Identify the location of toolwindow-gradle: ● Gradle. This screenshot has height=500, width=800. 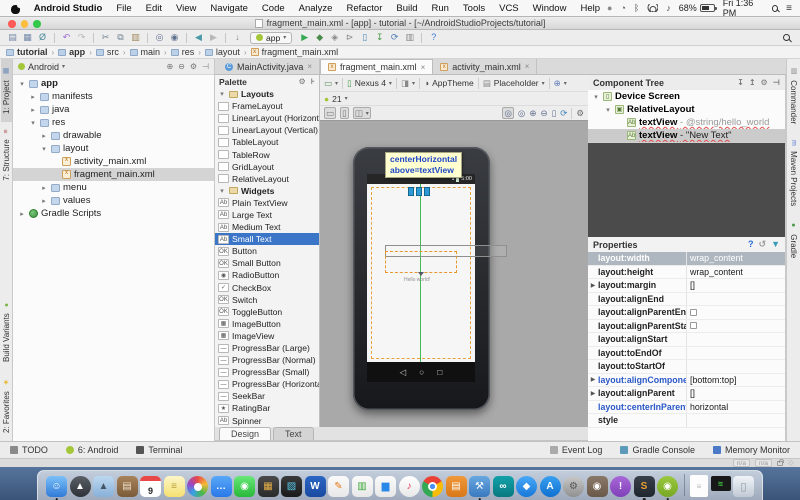
(793, 240).